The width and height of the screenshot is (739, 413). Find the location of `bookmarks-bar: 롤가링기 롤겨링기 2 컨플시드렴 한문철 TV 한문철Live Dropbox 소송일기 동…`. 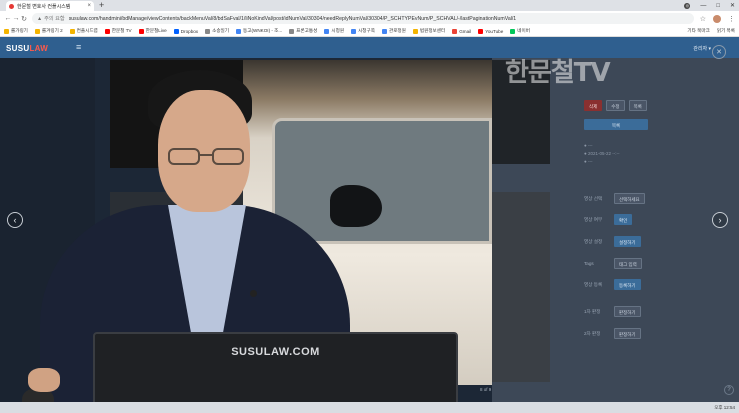

bookmarks-bar: 롤가링기 롤겨링기 2 컨플시드렴 한문철 TV 한문철Live Dropbox 소송일기 동… is located at coordinates (369, 31).